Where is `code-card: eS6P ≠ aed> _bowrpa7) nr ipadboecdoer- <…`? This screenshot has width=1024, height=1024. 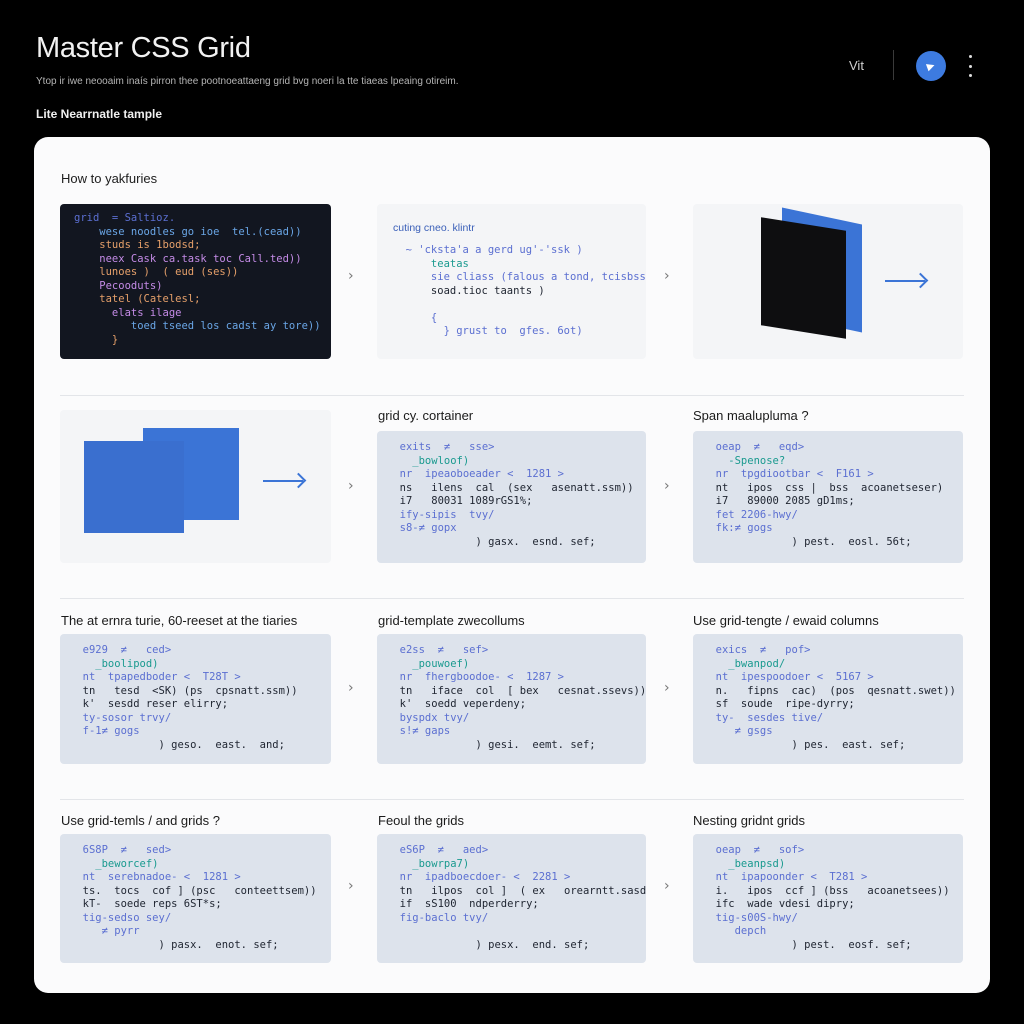
code-card: eS6P ≠ aed> _bowrpa7) nr ipadboecdoer- <… is located at coordinates (511, 898).